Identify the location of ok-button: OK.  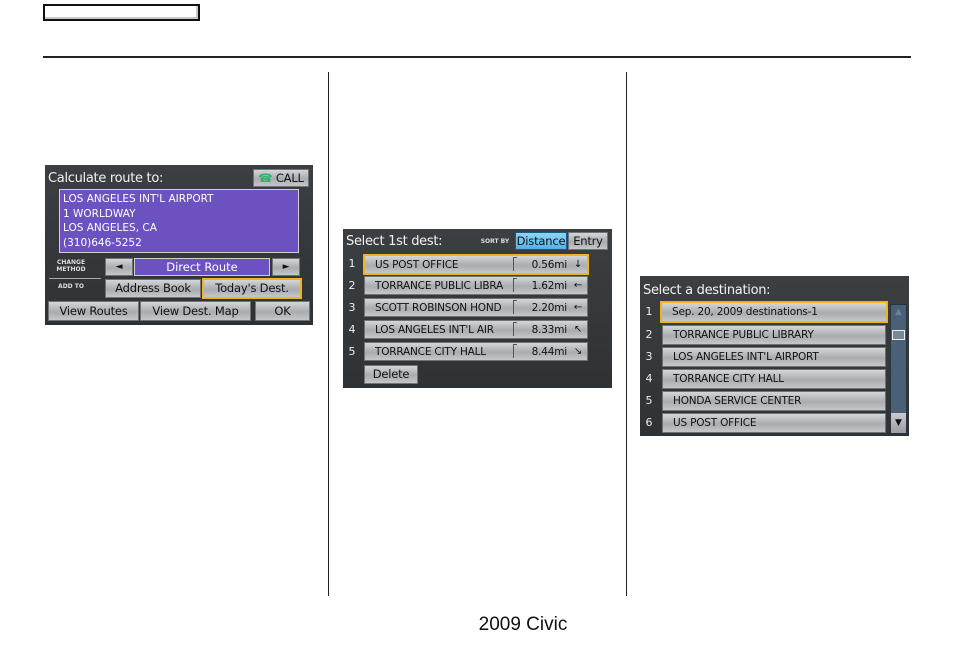
(282, 311).